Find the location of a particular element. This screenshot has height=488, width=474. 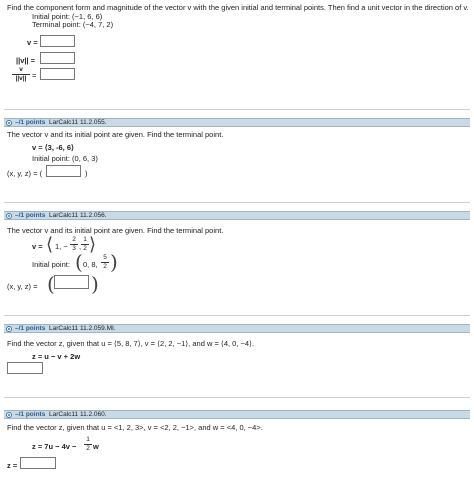

q3-frac3: 5 2 is located at coordinates (105, 262).